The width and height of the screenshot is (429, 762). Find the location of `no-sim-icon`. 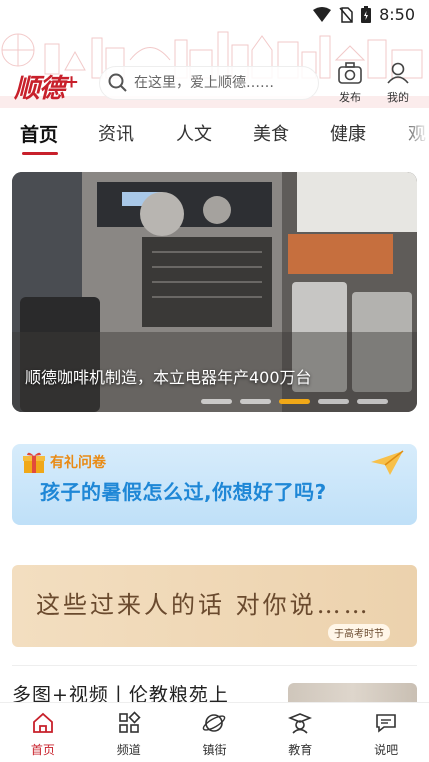

no-sim-icon is located at coordinates (346, 14).